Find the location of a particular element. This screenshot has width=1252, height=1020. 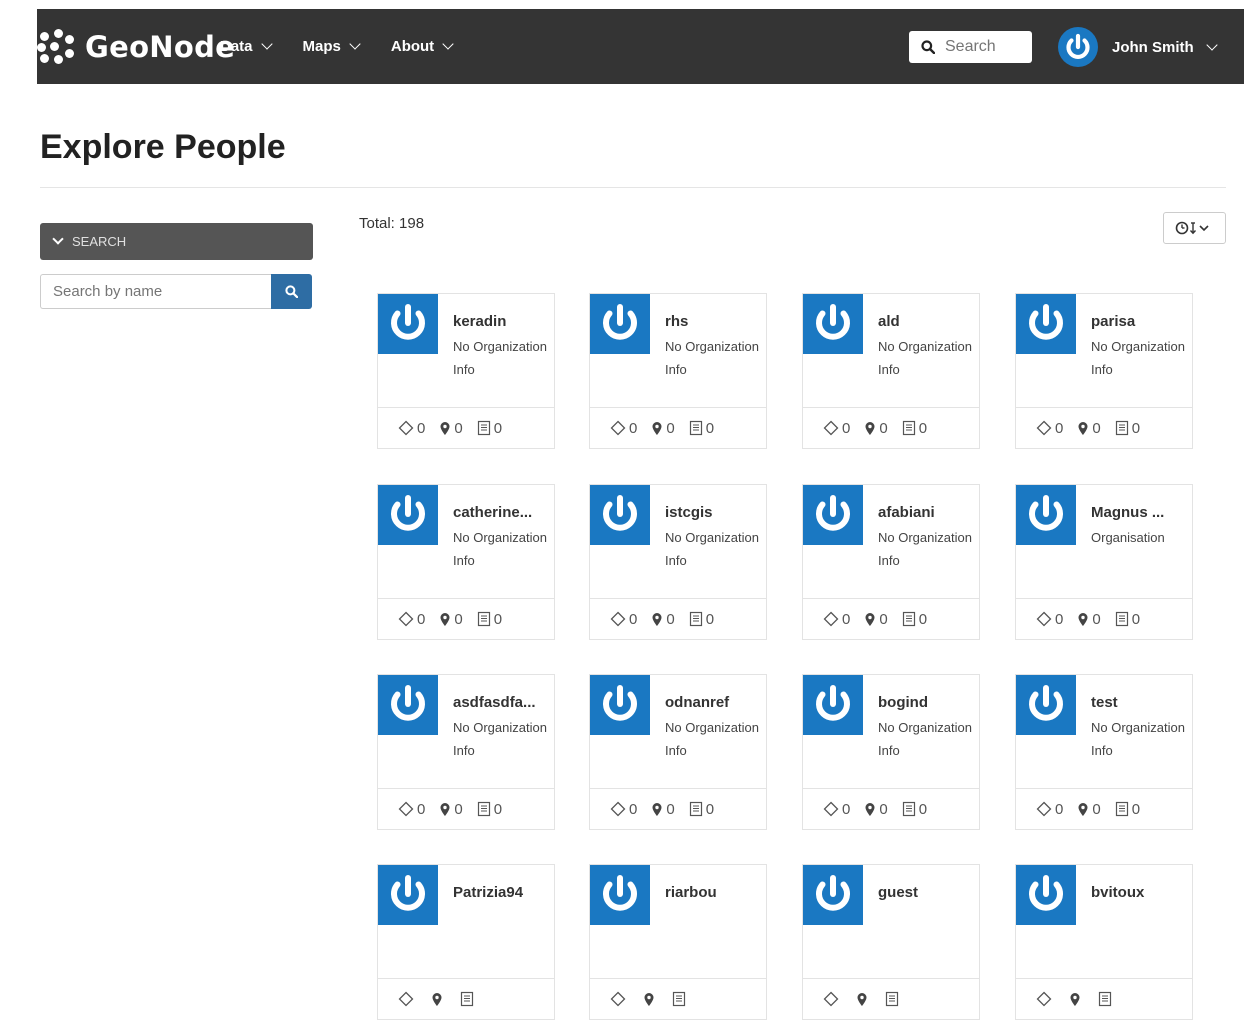

person-card: guest is located at coordinates (891, 942).